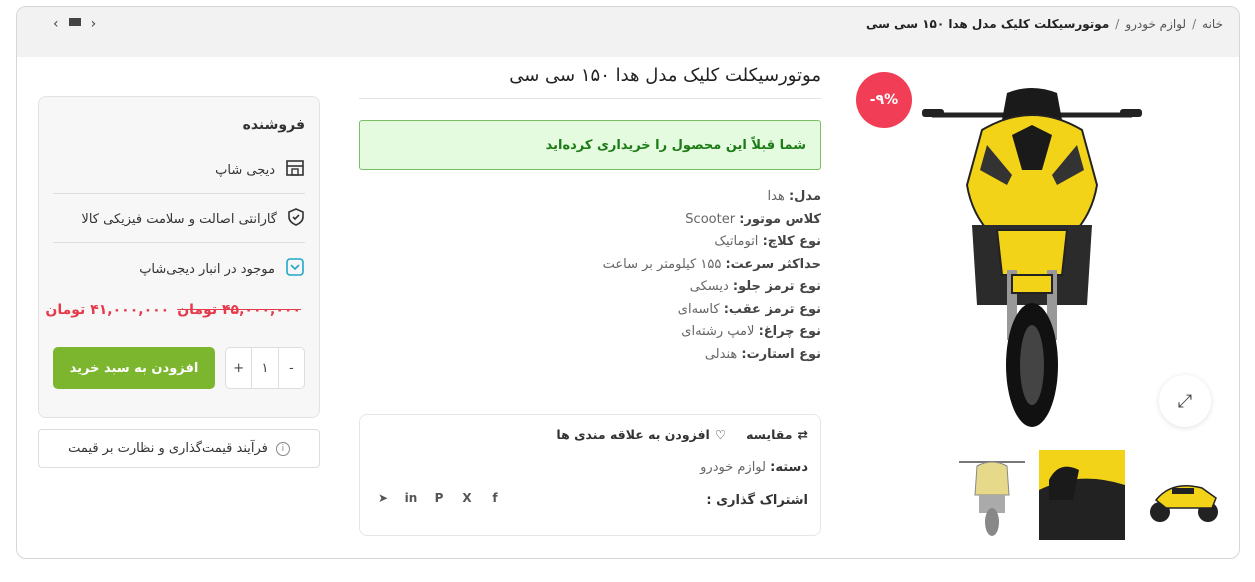  I want to click on old-price: ۴۵,۰۰۰,۰۰۰ تومان, so click(239, 310).